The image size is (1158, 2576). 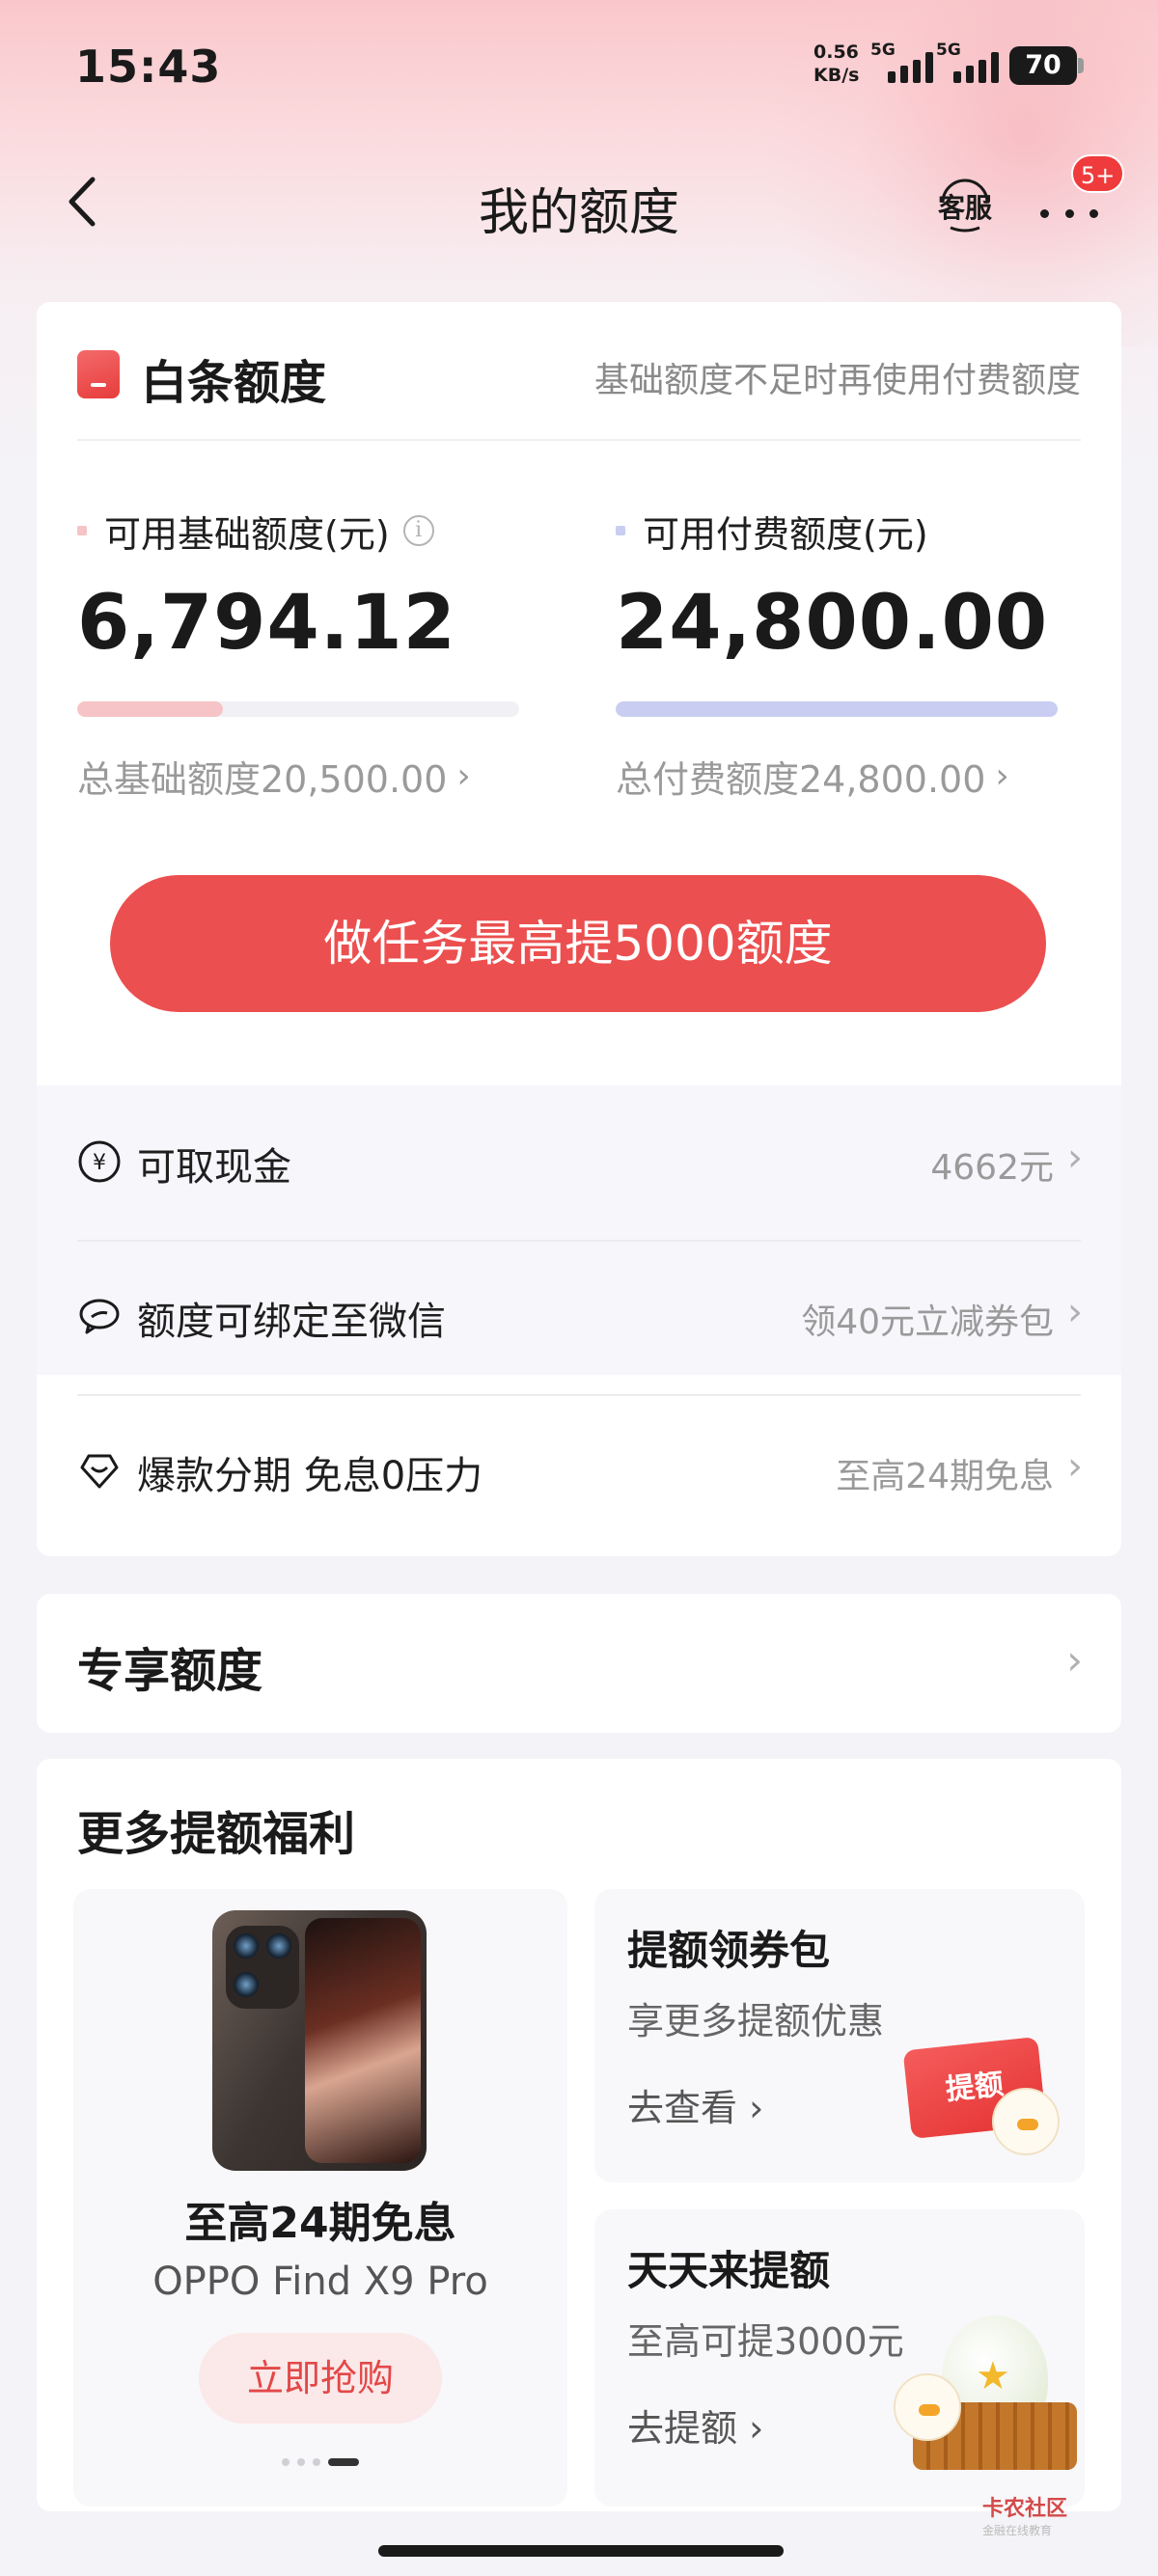 What do you see at coordinates (320, 2198) in the screenshot?
I see `phone-promo-card: 至高24期免息 OPPO Find X9 Pro 立即抢购` at bounding box center [320, 2198].